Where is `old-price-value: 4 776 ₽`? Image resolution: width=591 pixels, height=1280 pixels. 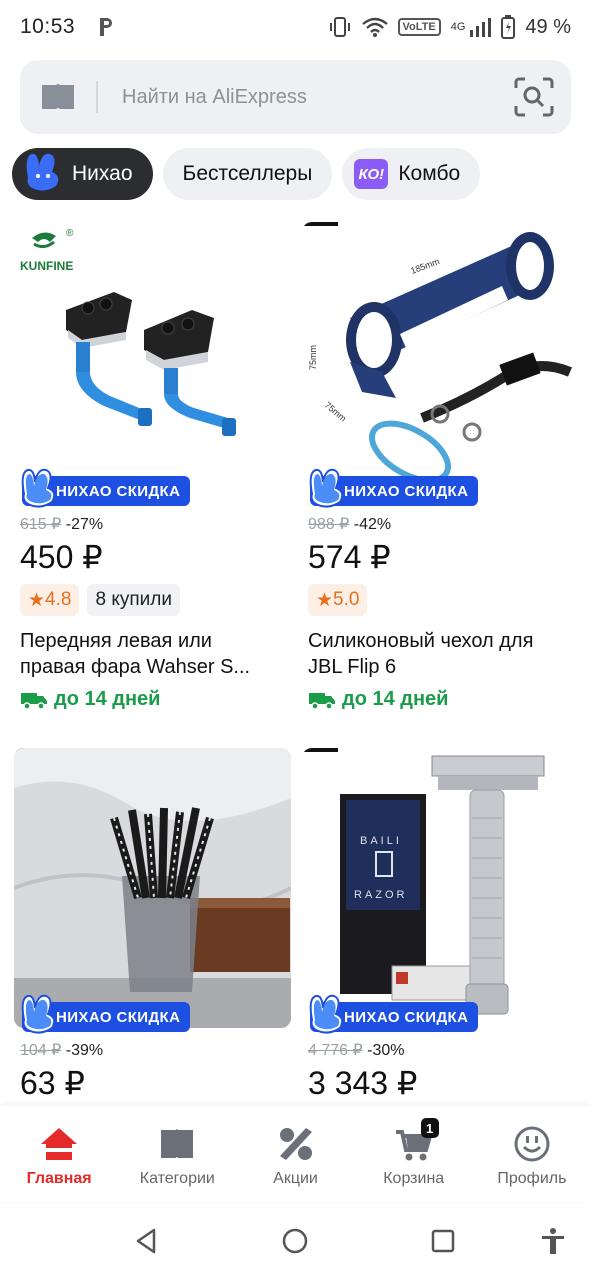 old-price-value: 4 776 ₽ is located at coordinates (335, 1050).